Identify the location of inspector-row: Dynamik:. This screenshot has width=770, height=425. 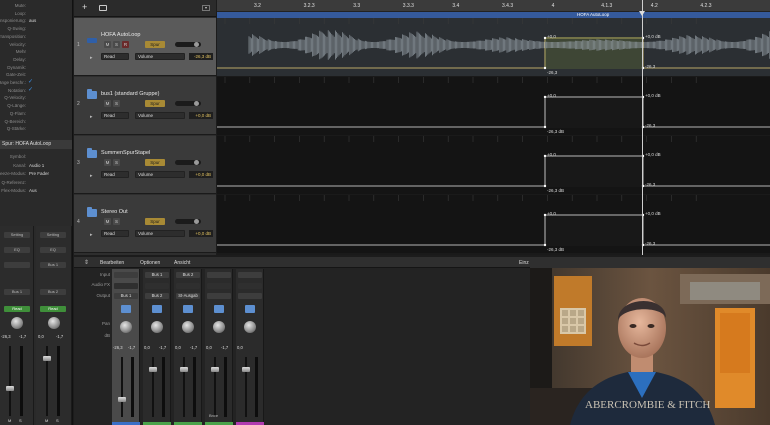
(36, 68).